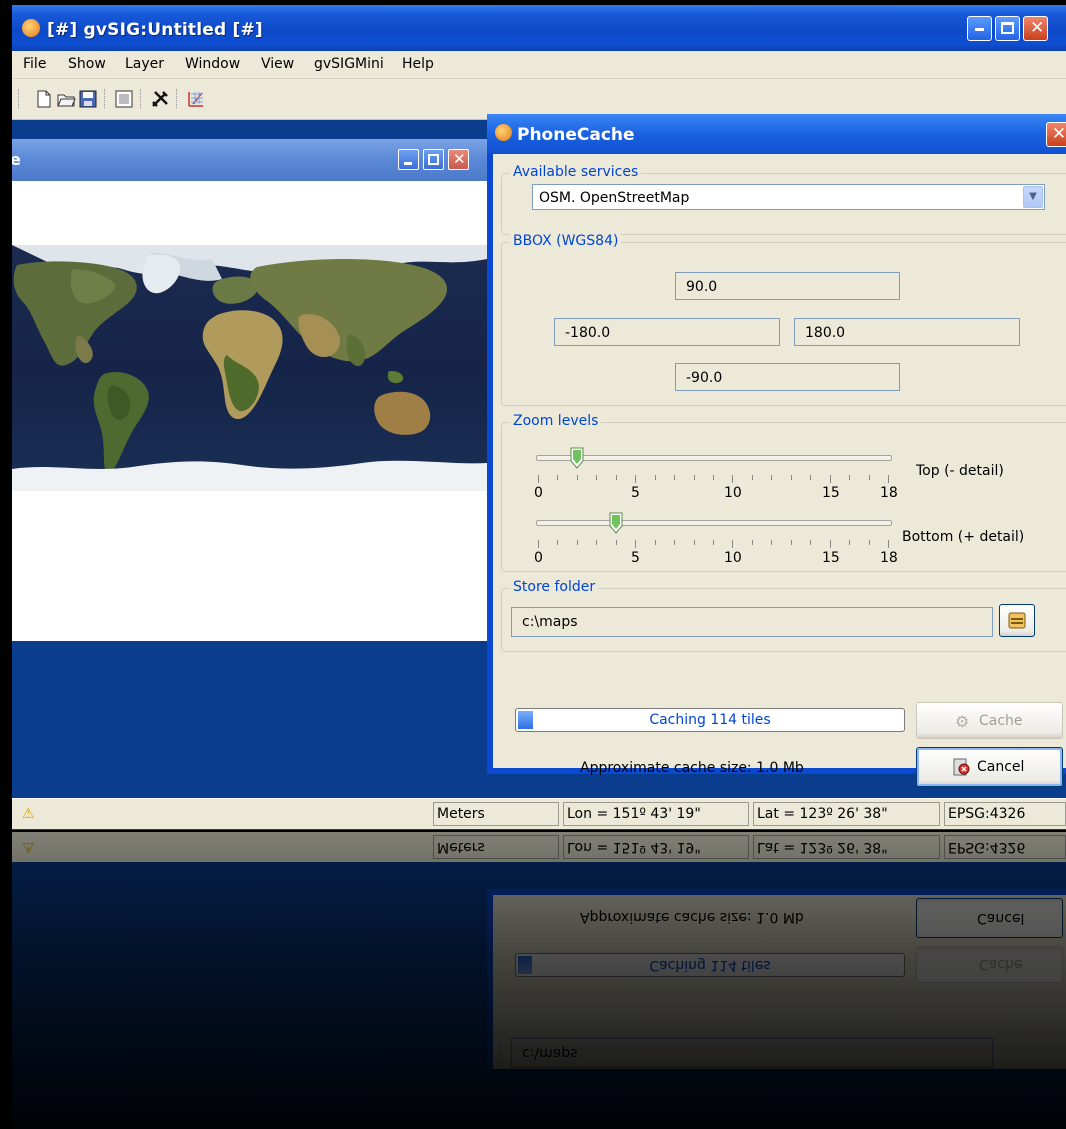 The image size is (1066, 1129). Describe the element at coordinates (788, 197) in the screenshot. I see `service-select: OSM. OpenStreetMap ▼` at that location.